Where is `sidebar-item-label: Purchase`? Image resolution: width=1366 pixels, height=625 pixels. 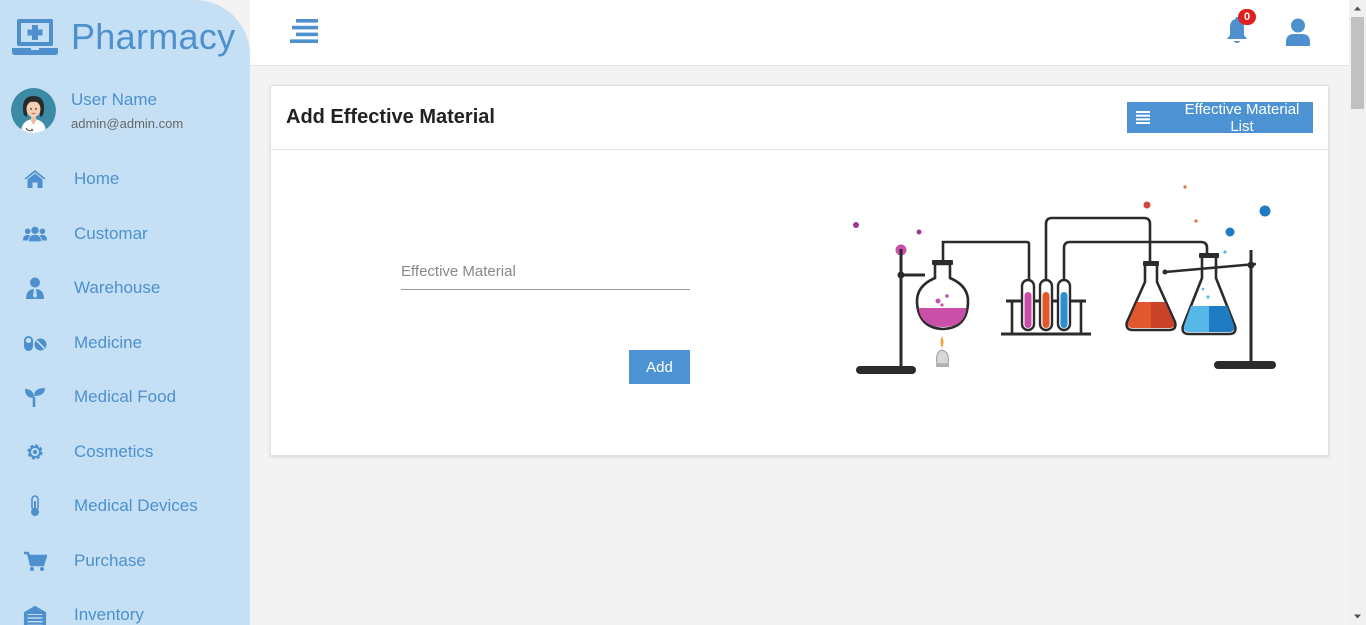
sidebar-item-label: Purchase is located at coordinates (110, 560).